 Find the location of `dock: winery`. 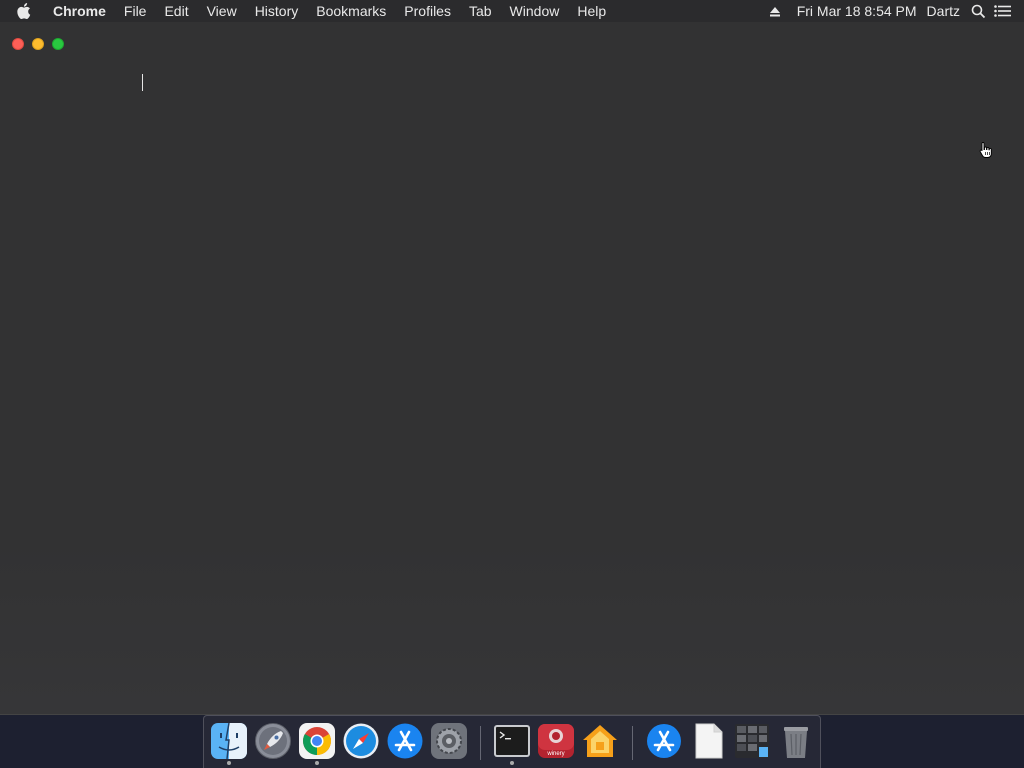

dock: winery is located at coordinates (512, 741).